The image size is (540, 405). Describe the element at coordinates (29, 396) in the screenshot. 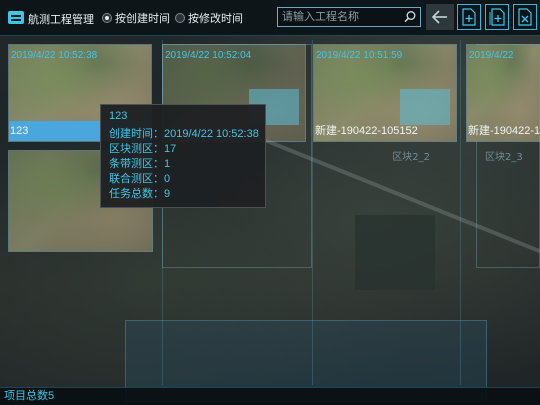

I see `project-total-count: 项目总数5` at that location.